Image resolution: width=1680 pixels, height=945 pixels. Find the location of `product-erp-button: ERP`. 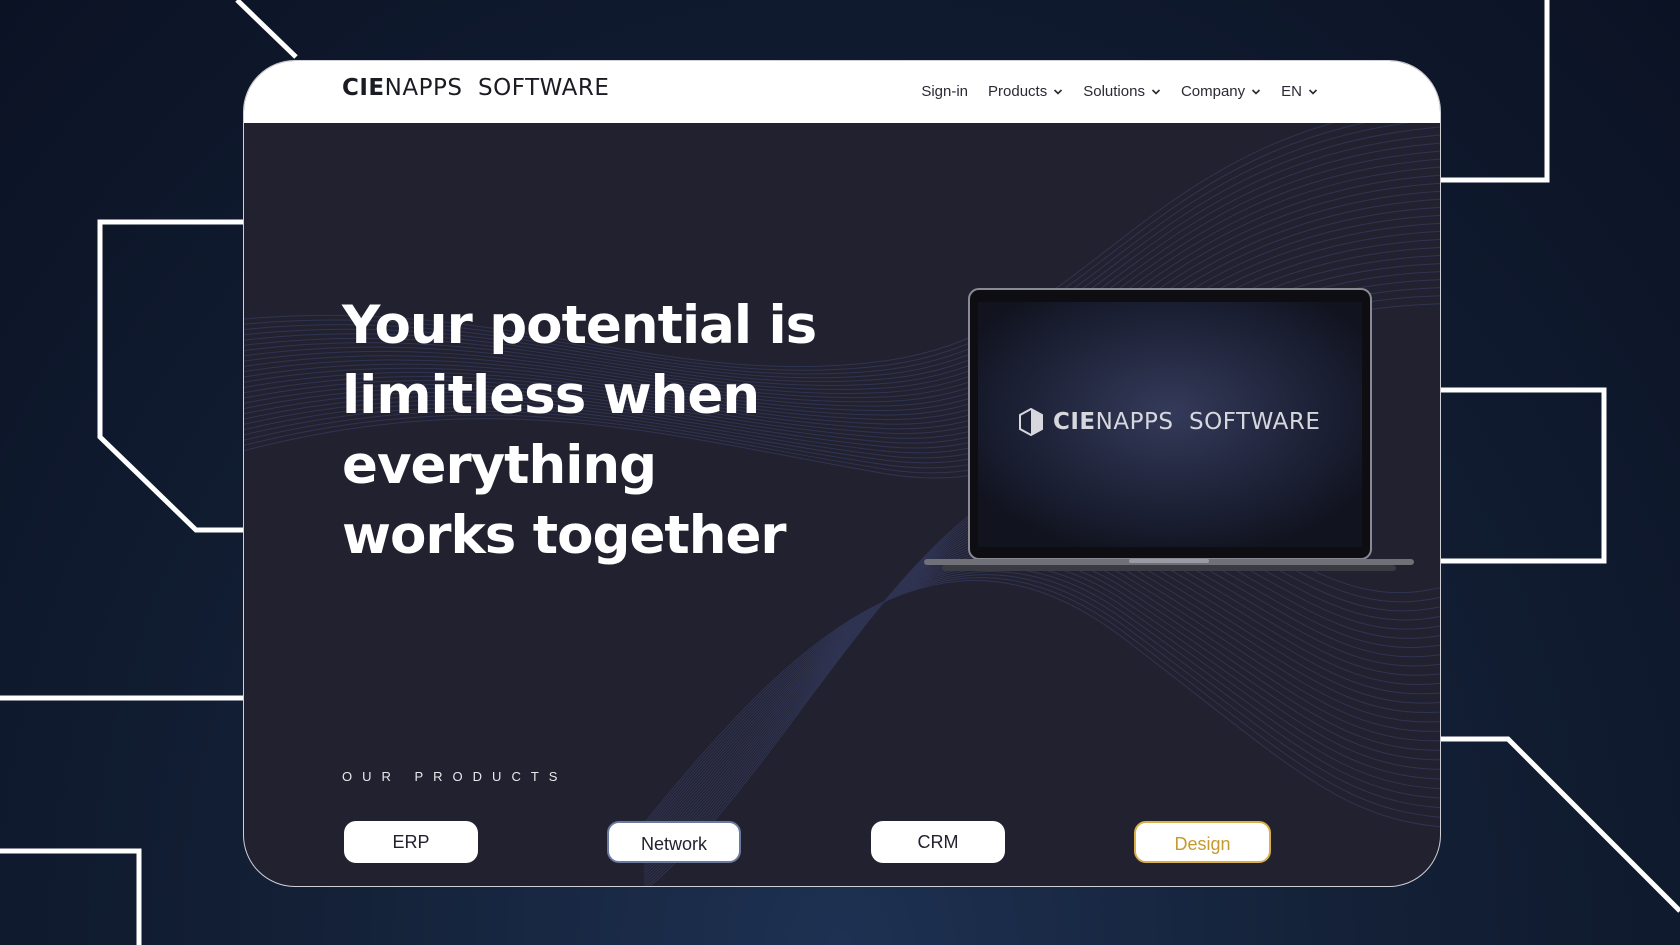

product-erp-button: ERP is located at coordinates (411, 842).